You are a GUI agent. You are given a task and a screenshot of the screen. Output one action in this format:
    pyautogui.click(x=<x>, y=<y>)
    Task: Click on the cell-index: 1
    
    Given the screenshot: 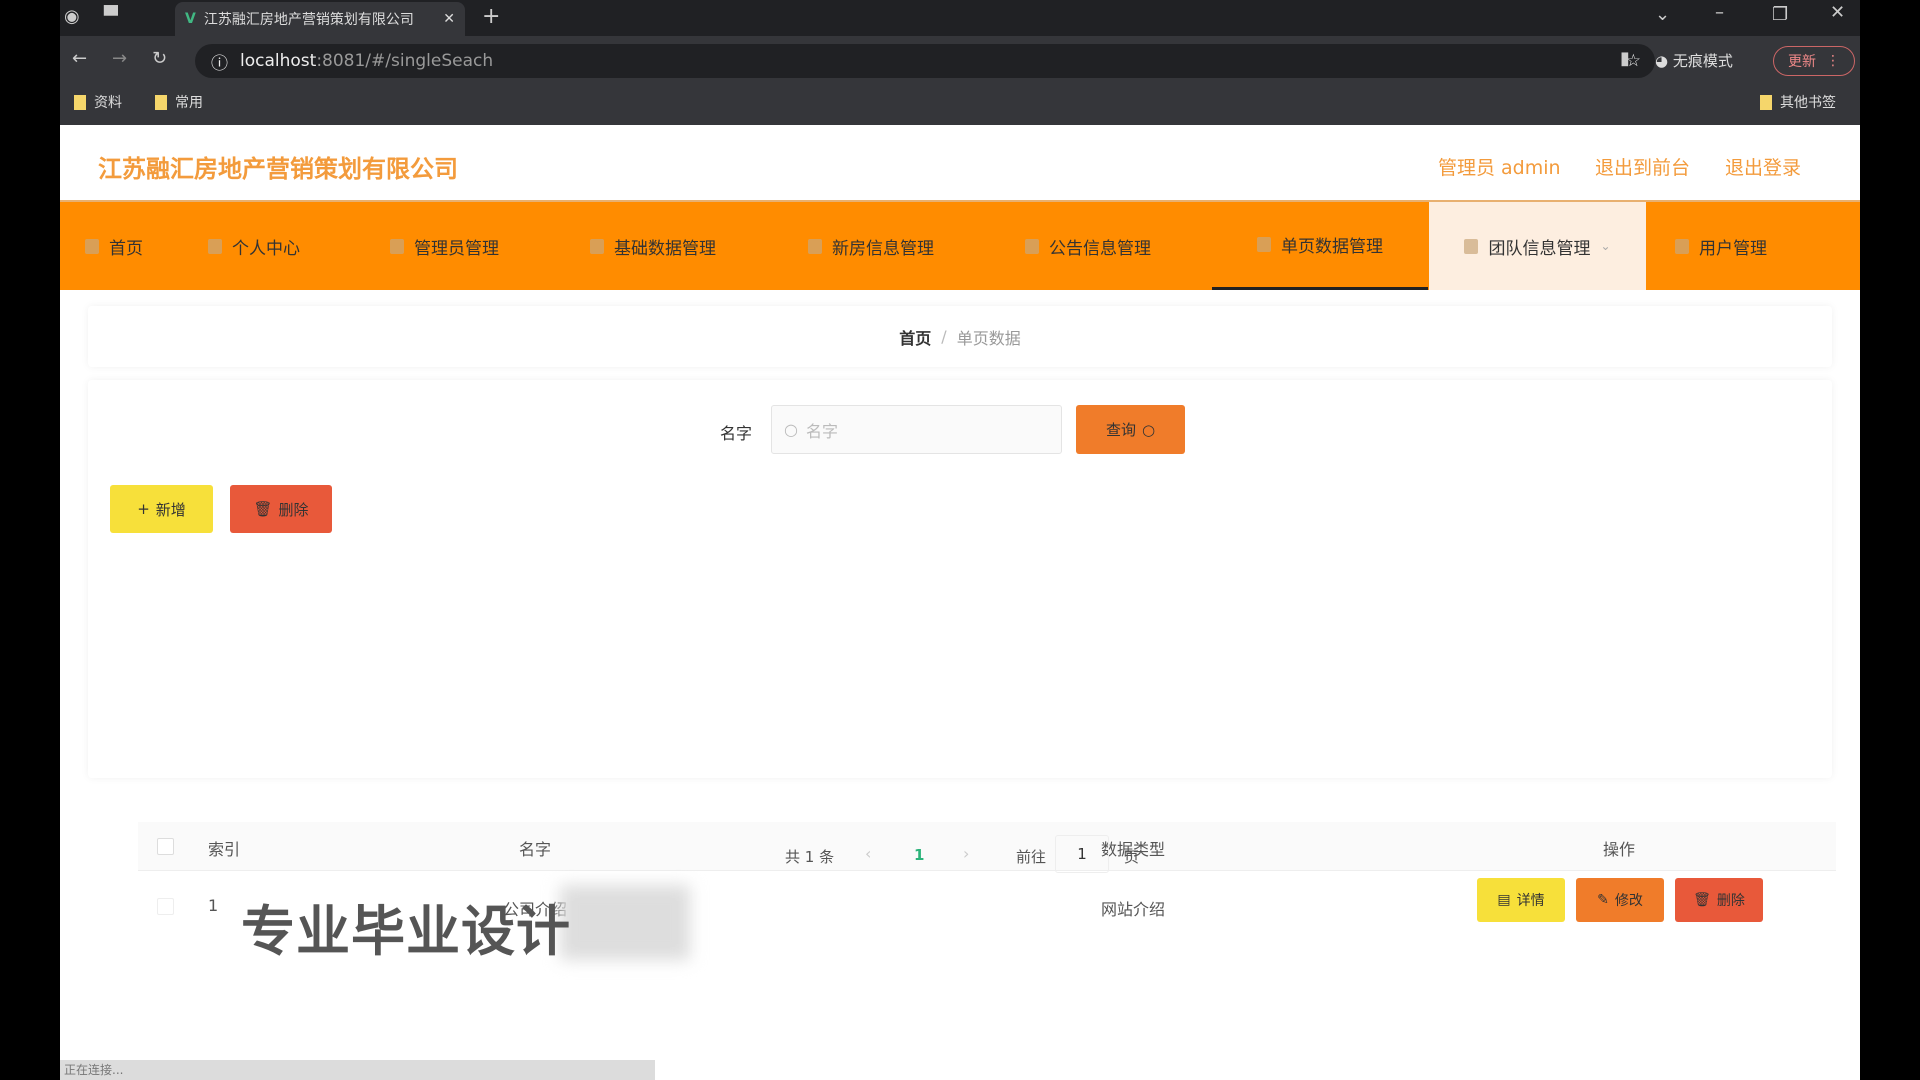 What is the action you would take?
    pyautogui.click(x=213, y=905)
    